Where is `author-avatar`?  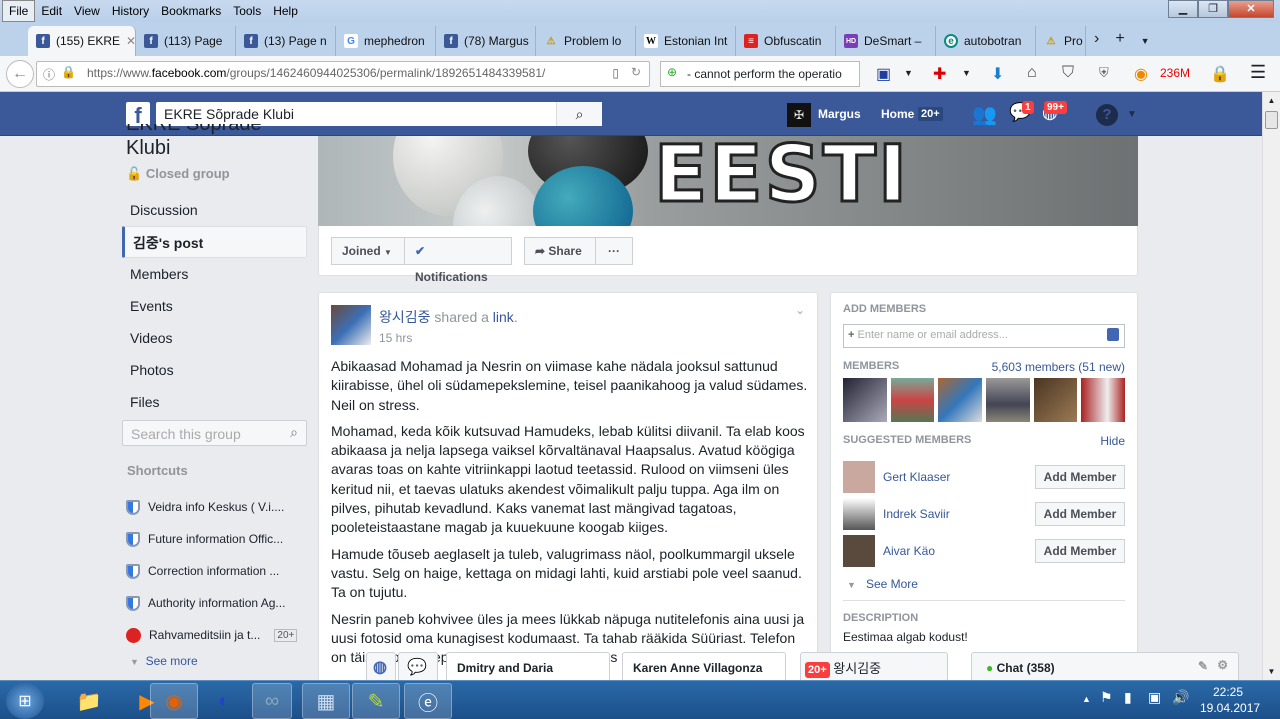 author-avatar is located at coordinates (351, 325).